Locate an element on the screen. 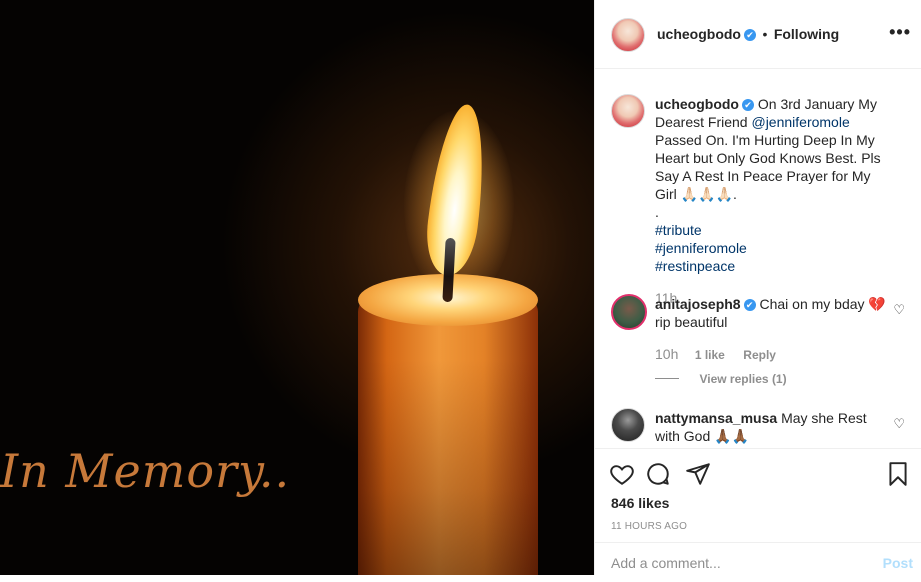 The height and width of the screenshot is (582, 921). hashtag-link: #tribute is located at coordinates (775, 230).